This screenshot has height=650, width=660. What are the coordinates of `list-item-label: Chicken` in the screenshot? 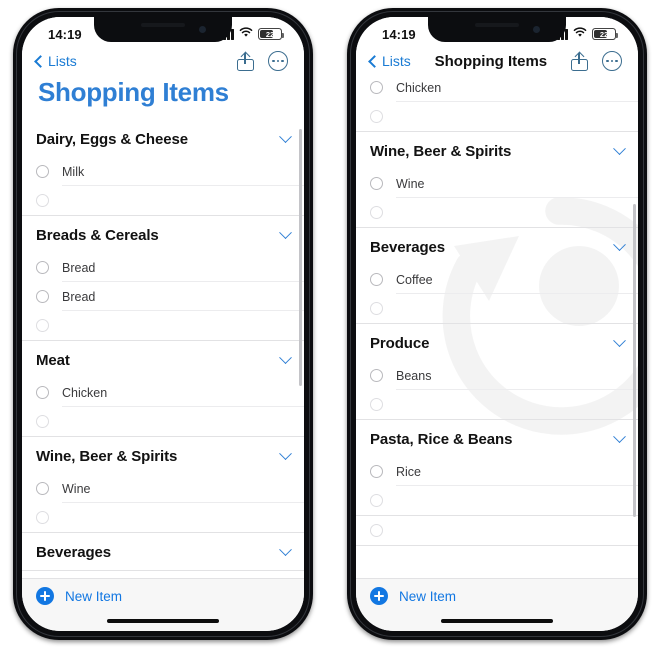 It's located at (85, 392).